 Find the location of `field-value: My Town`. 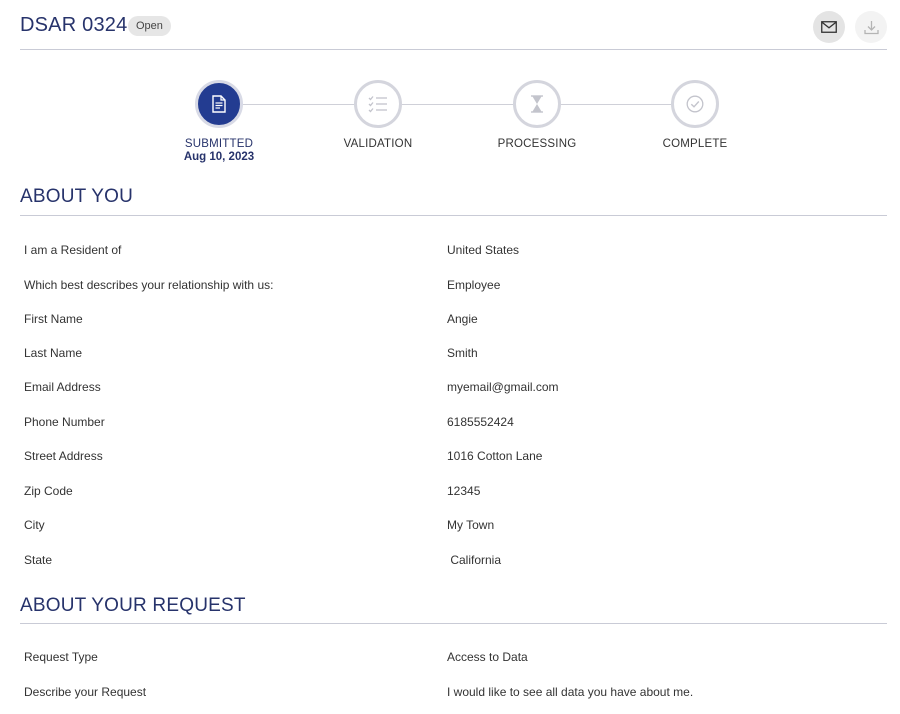

field-value: My Town is located at coordinates (471, 525).